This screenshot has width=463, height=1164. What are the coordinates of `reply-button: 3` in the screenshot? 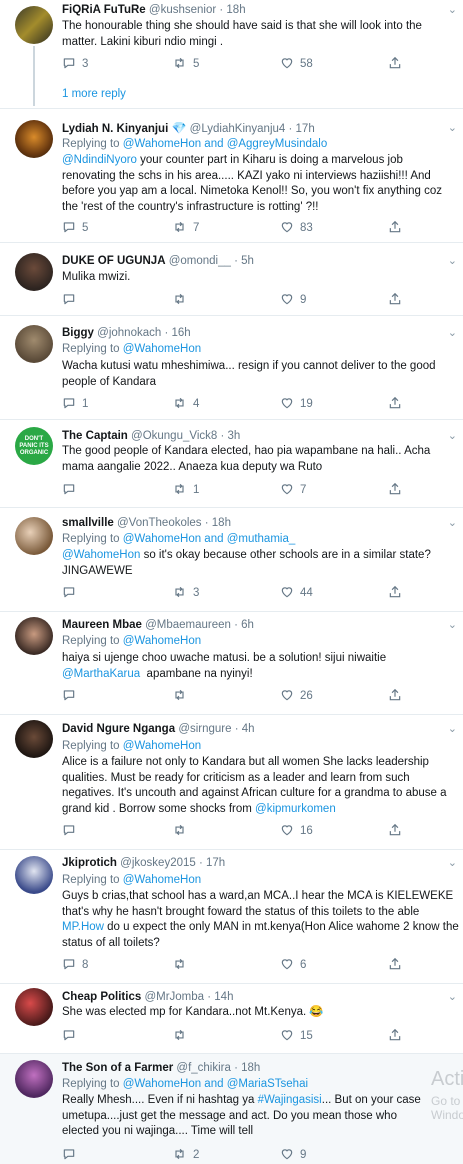 It's located at (75, 64).